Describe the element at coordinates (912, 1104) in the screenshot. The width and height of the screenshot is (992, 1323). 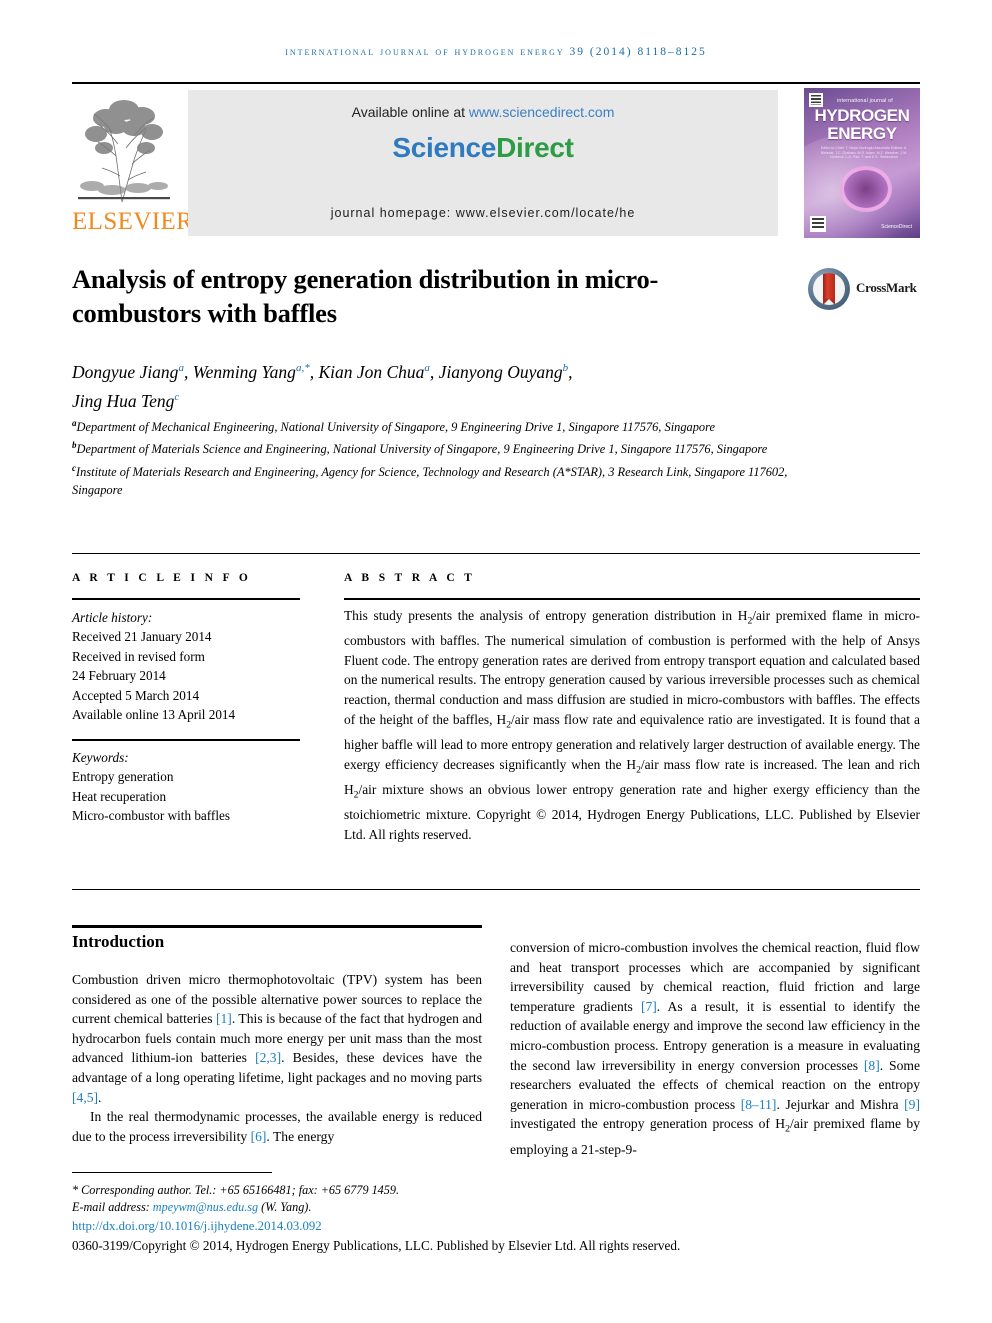
I see `citation-link: [9]` at that location.